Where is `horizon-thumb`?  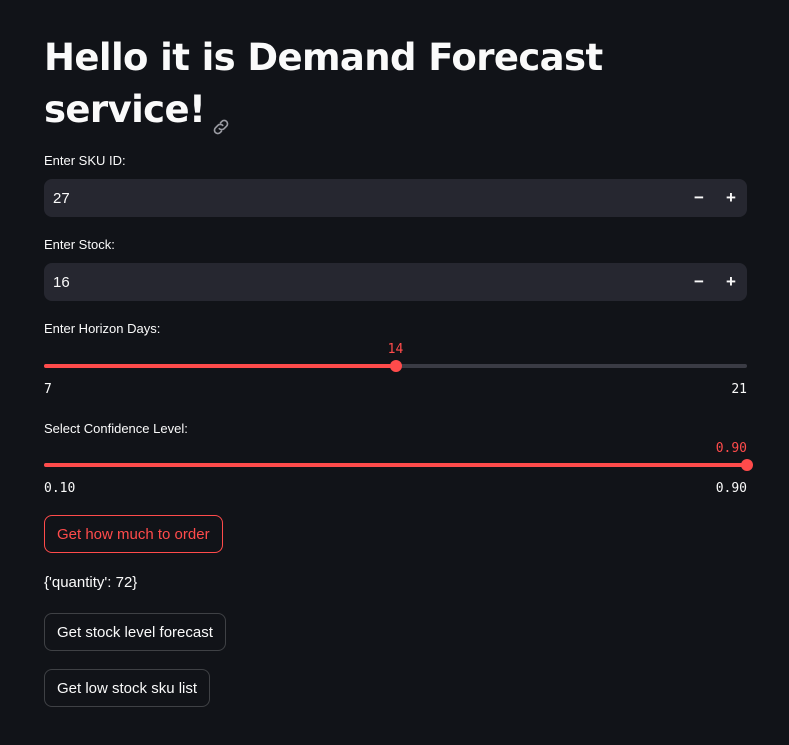 horizon-thumb is located at coordinates (395, 366).